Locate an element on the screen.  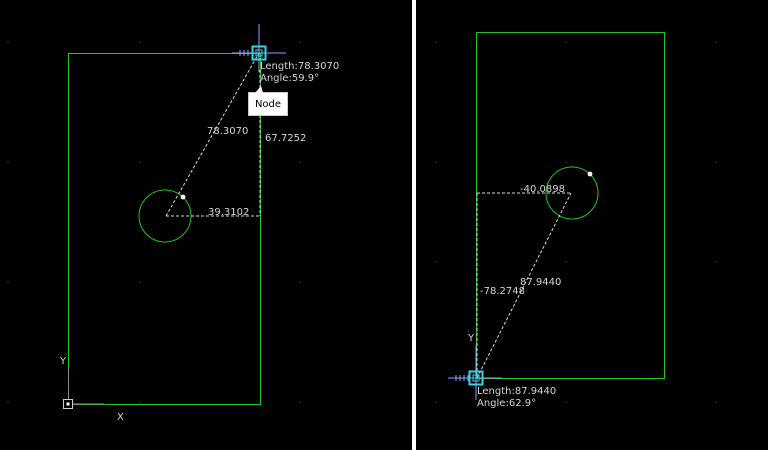
node-tooltip: Node is located at coordinates (268, 101).